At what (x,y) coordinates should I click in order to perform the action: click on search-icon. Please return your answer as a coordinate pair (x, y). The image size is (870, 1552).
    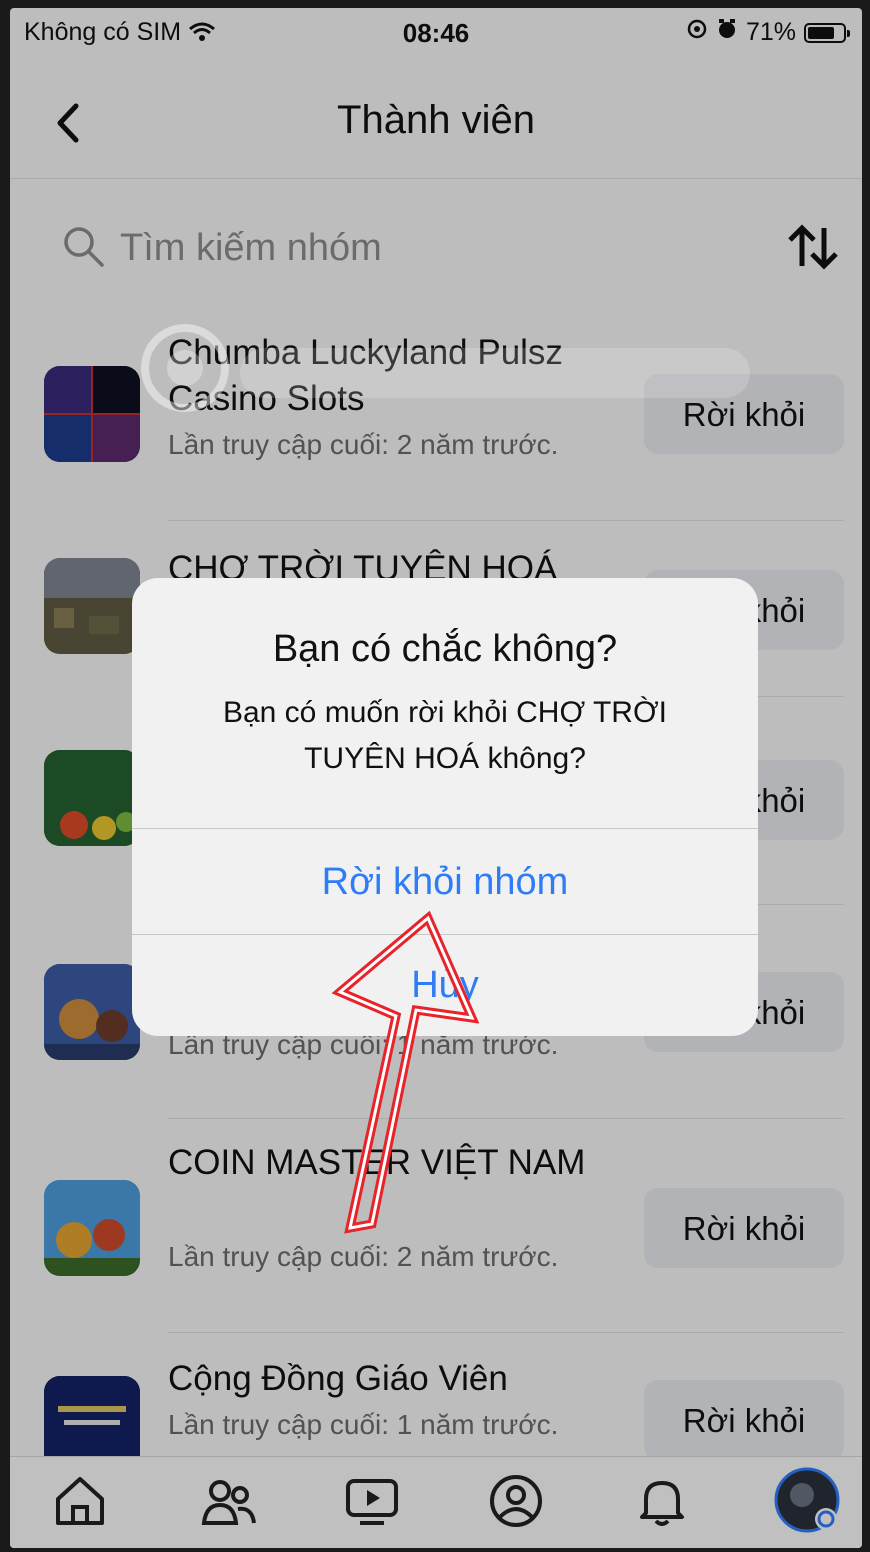
    Looking at the image, I should click on (83, 248).